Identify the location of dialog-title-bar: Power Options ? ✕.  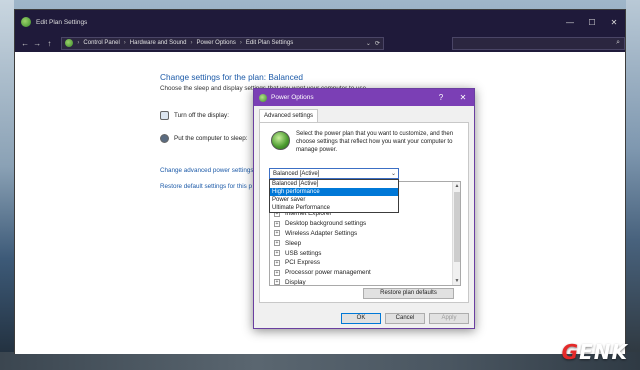
(364, 97).